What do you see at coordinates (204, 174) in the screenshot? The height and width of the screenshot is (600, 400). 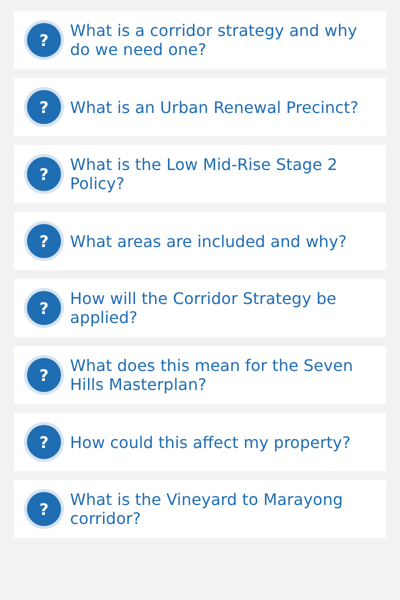 I see `faq-question: What is the Low Mid-Rise Stage 2 Policy?` at bounding box center [204, 174].